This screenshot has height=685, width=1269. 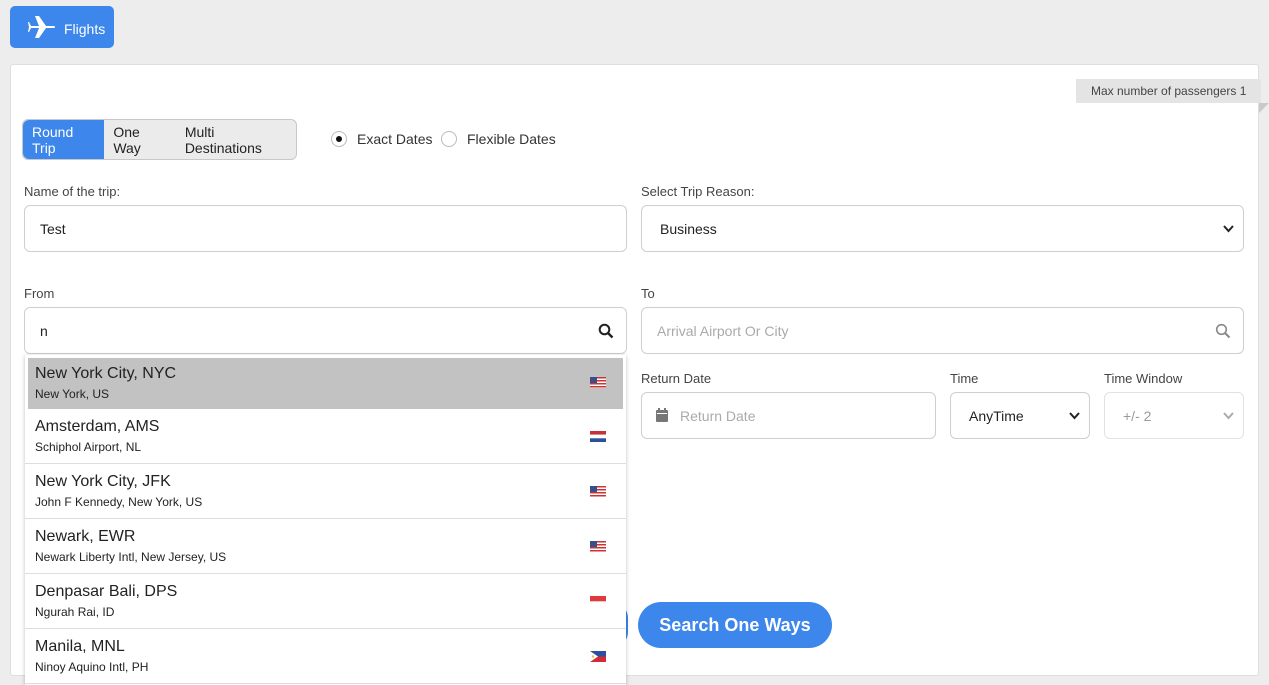 What do you see at coordinates (662, 415) in the screenshot?
I see `calendar-icon` at bounding box center [662, 415].